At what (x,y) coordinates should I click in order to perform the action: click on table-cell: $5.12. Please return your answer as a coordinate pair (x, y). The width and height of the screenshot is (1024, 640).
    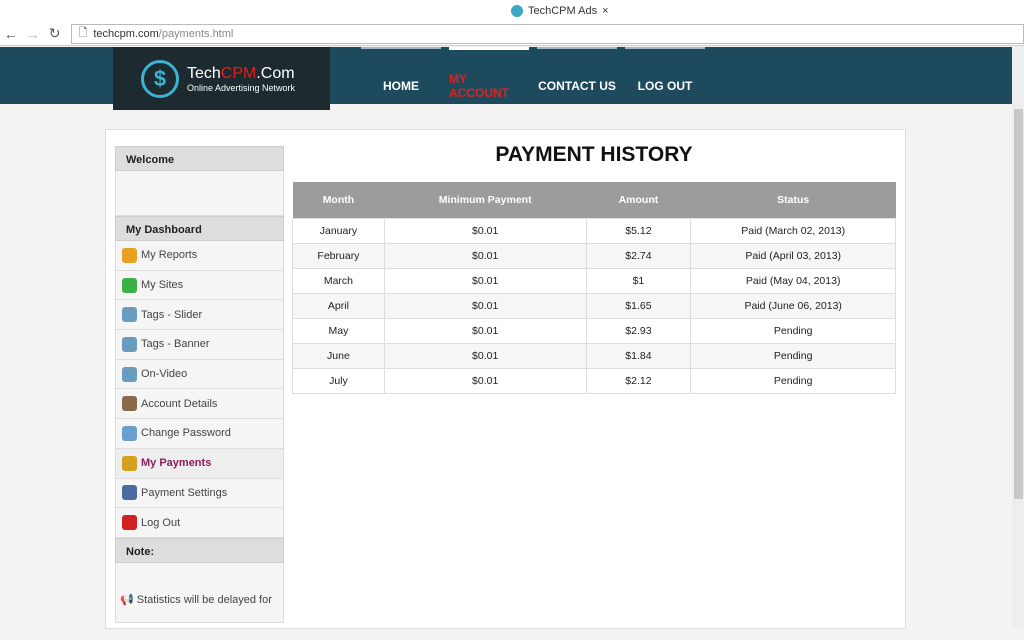
    Looking at the image, I should click on (638, 230).